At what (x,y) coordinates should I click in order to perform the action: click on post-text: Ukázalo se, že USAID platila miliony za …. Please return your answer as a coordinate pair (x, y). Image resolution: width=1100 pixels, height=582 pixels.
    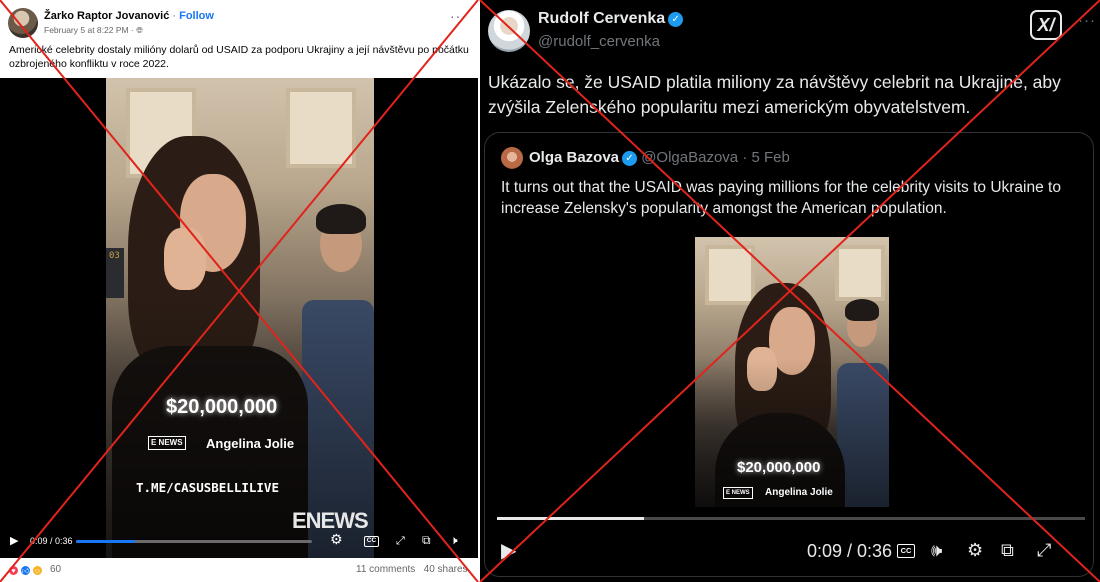
    Looking at the image, I should click on (774, 94).